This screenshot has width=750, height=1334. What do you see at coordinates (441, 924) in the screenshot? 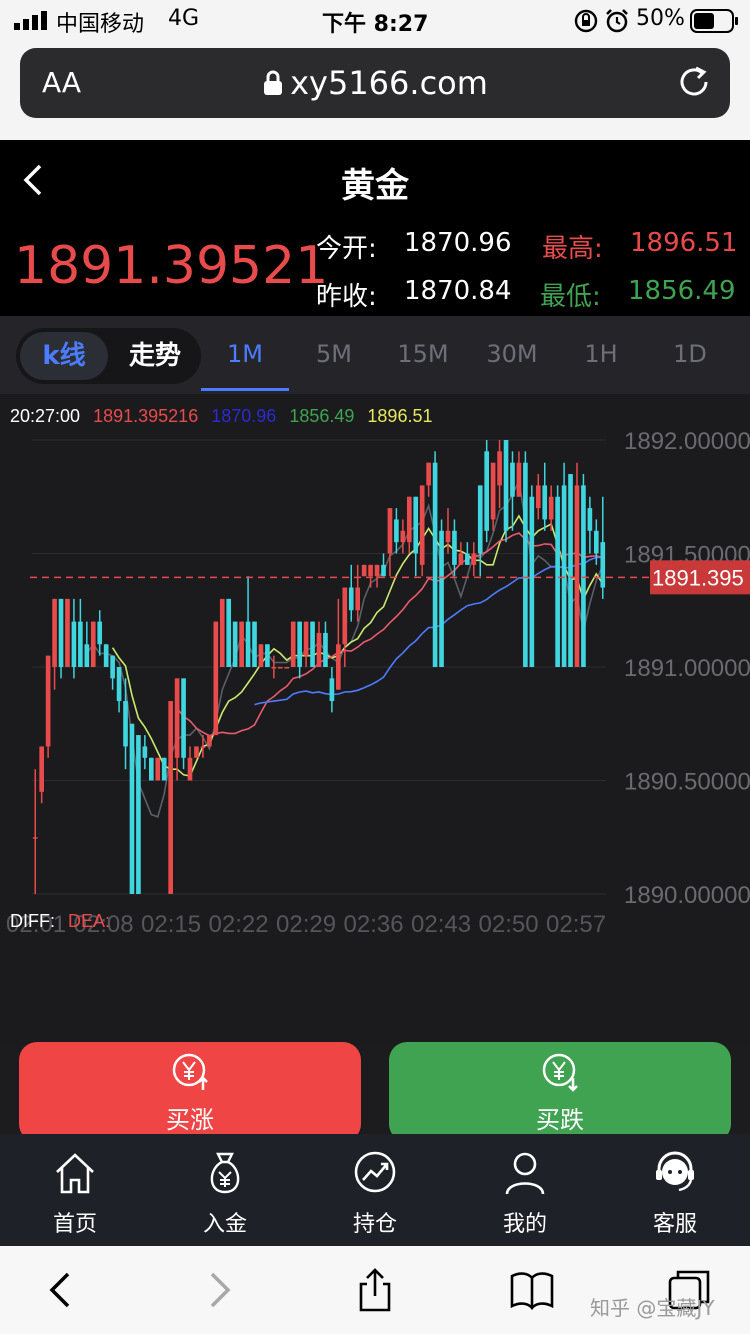
I see `x-tick-label: 02:43` at bounding box center [441, 924].